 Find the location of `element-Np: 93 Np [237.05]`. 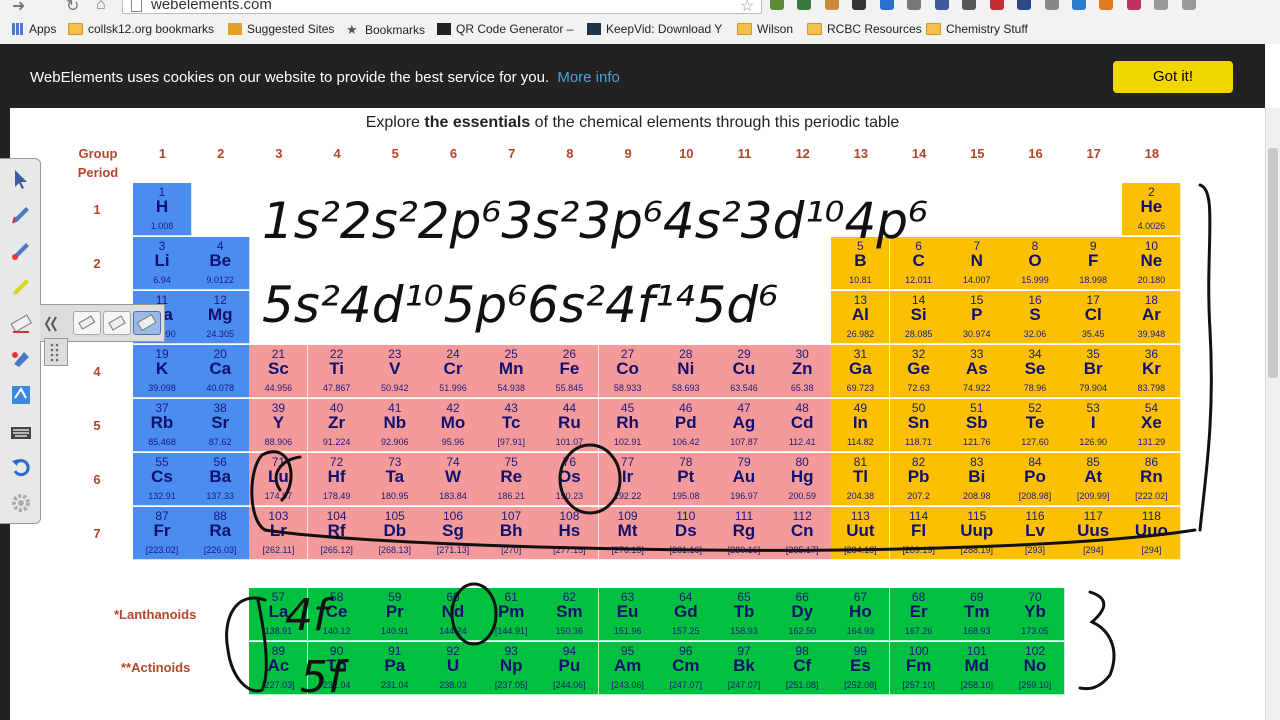

element-Np: 93 Np [237.05] is located at coordinates (512, 668).